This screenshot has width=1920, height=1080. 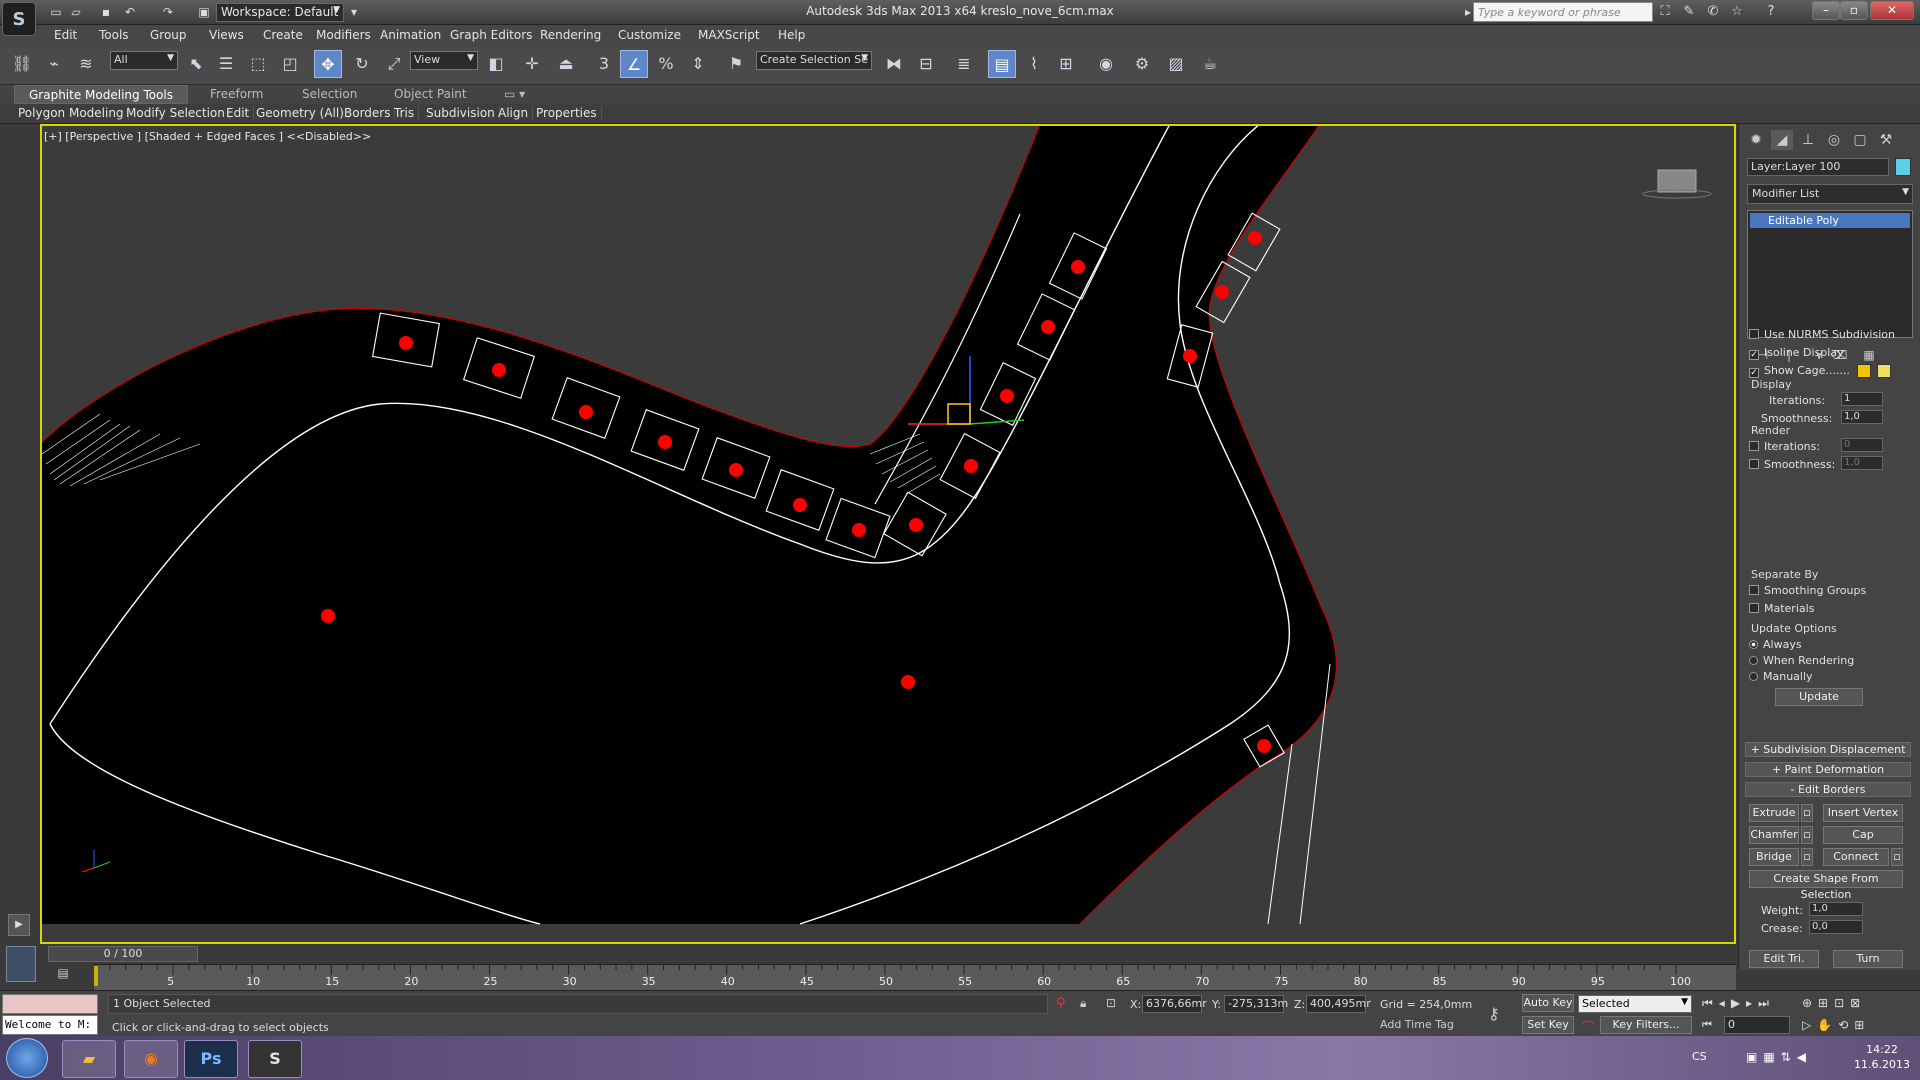 What do you see at coordinates (1757, 1025) in the screenshot?
I see `current-frame-field: 0` at bounding box center [1757, 1025].